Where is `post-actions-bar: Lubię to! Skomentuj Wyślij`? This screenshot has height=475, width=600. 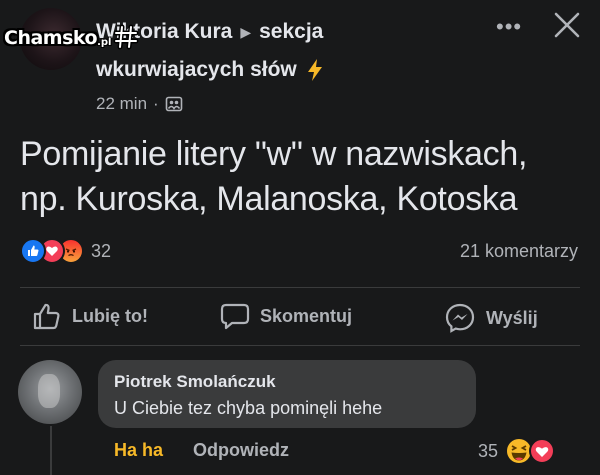
post-actions-bar: Lubię to! Skomentuj Wyślij is located at coordinates (300, 318).